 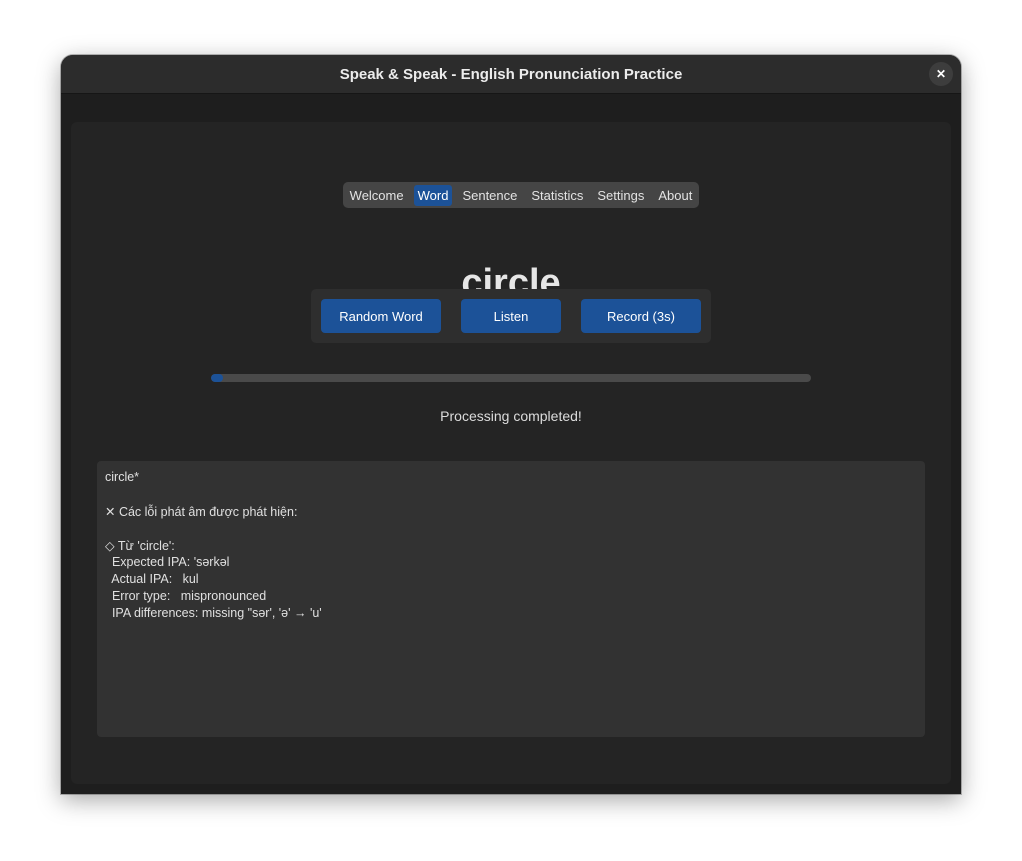 I want to click on tab-settings: Settings, so click(x=620, y=195).